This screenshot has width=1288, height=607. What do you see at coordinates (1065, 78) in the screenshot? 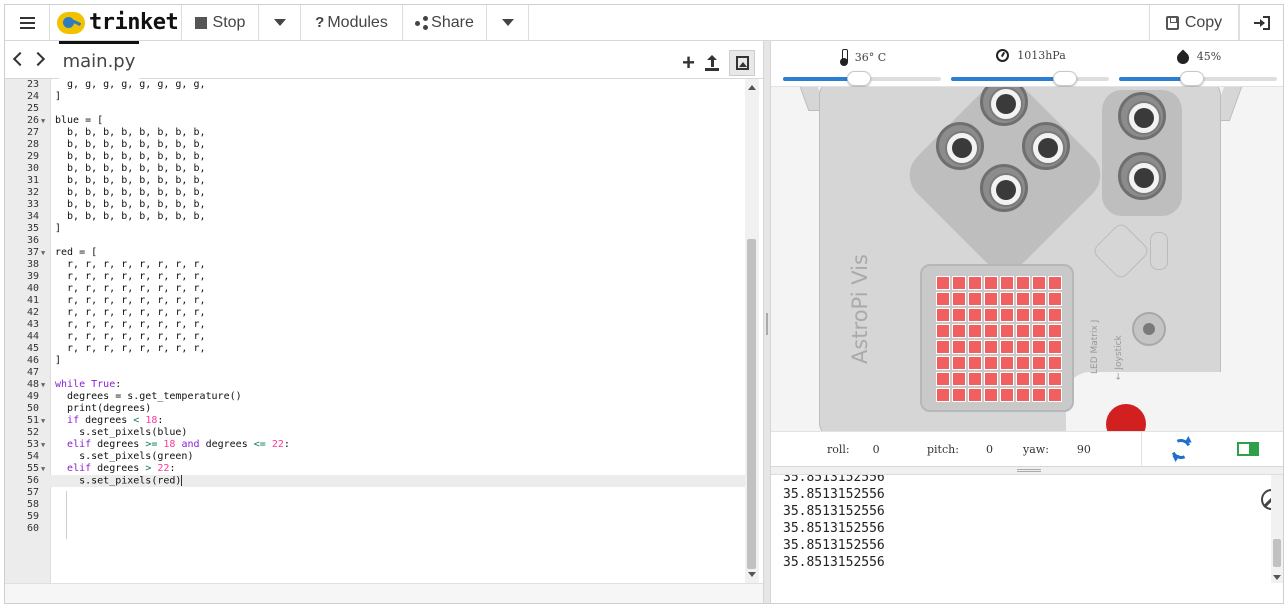
I see `pressure-slider-handle` at bounding box center [1065, 78].